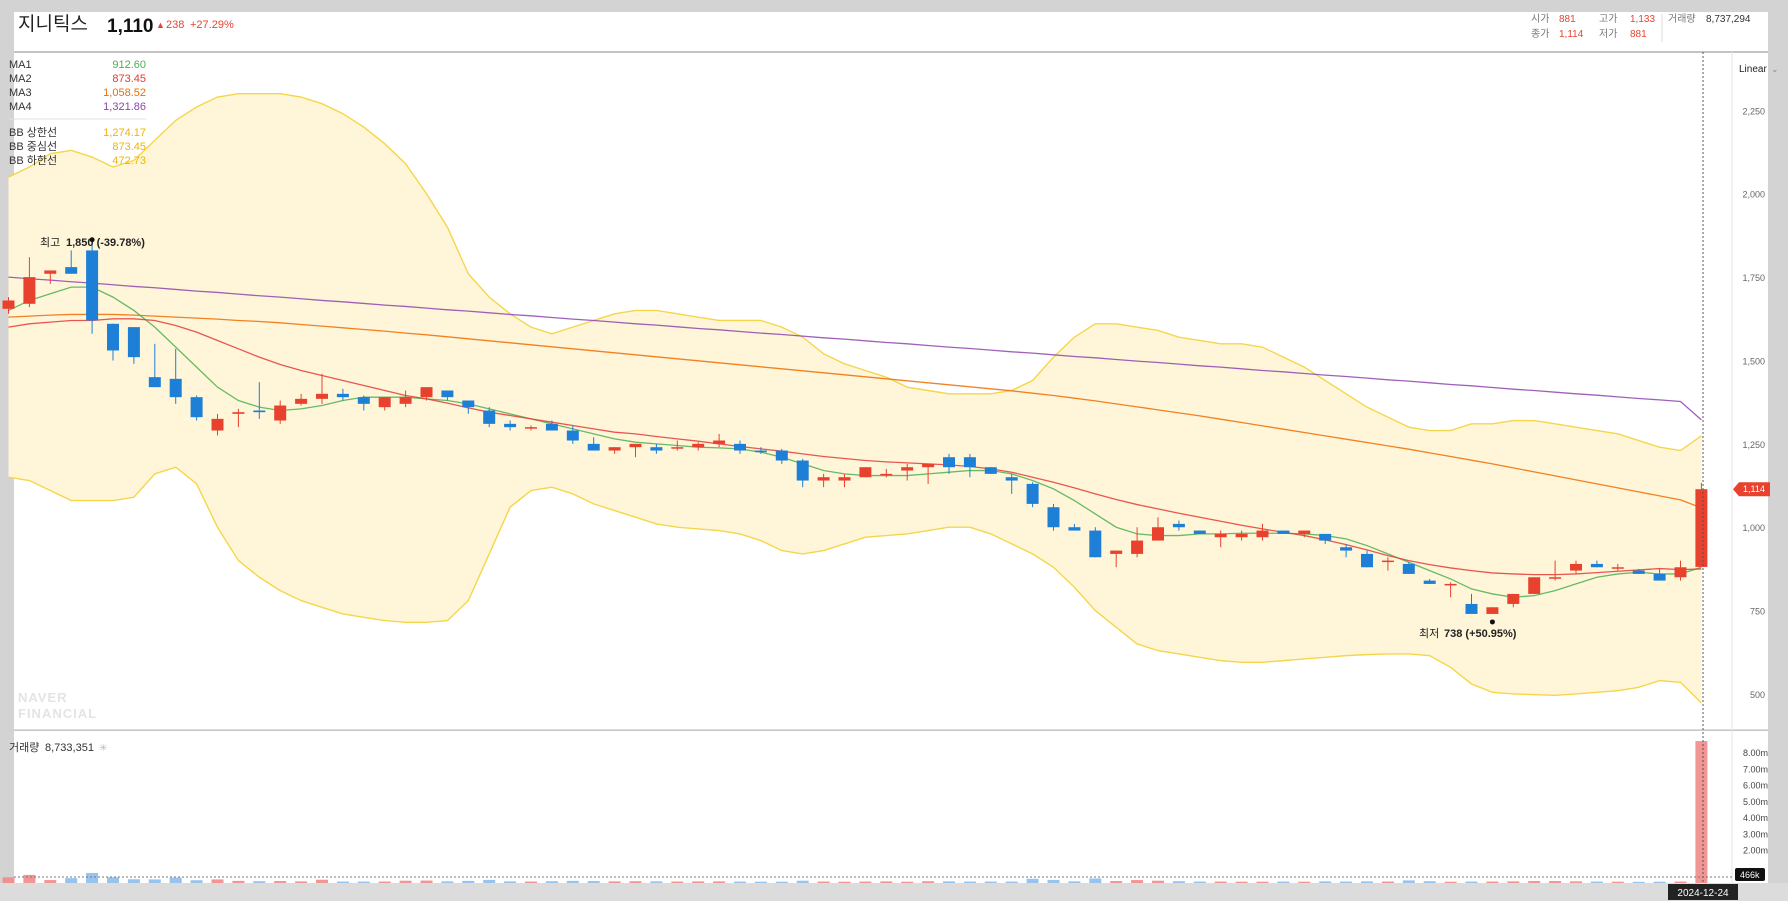 The width and height of the screenshot is (1788, 901). I want to click on legend-ma3-value: 1,058.52, so click(124, 93).